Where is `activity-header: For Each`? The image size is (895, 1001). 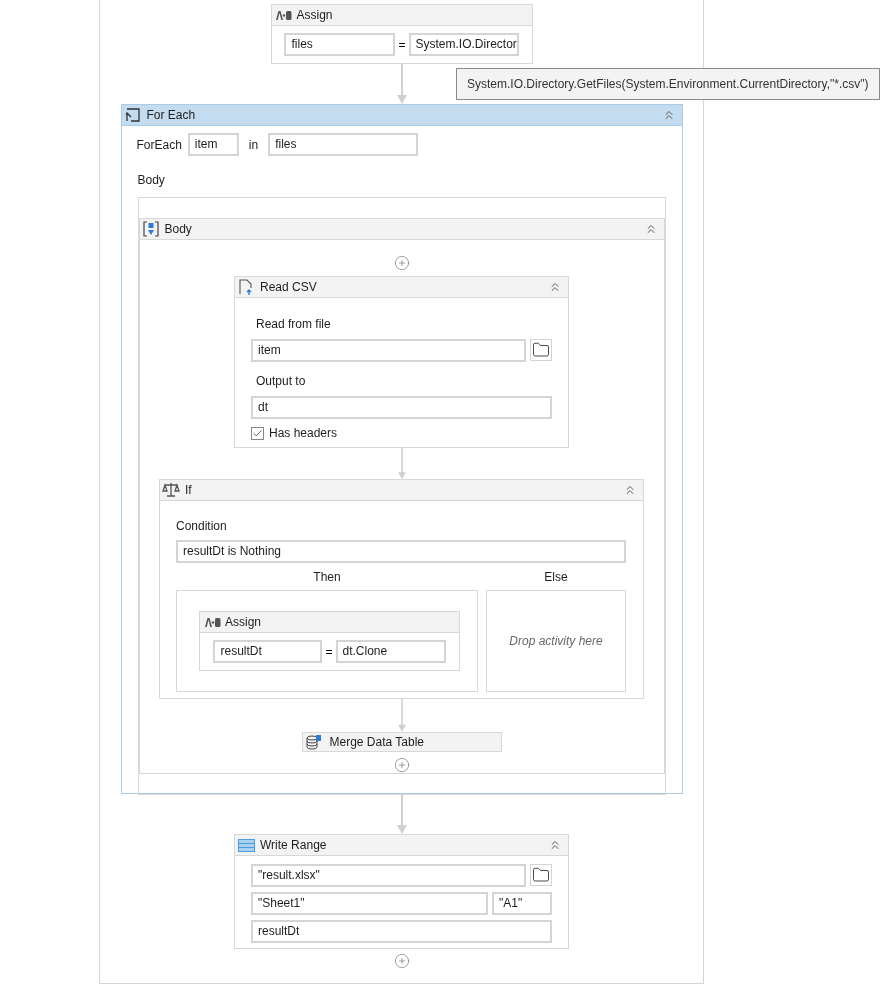
activity-header: For Each is located at coordinates (401, 115).